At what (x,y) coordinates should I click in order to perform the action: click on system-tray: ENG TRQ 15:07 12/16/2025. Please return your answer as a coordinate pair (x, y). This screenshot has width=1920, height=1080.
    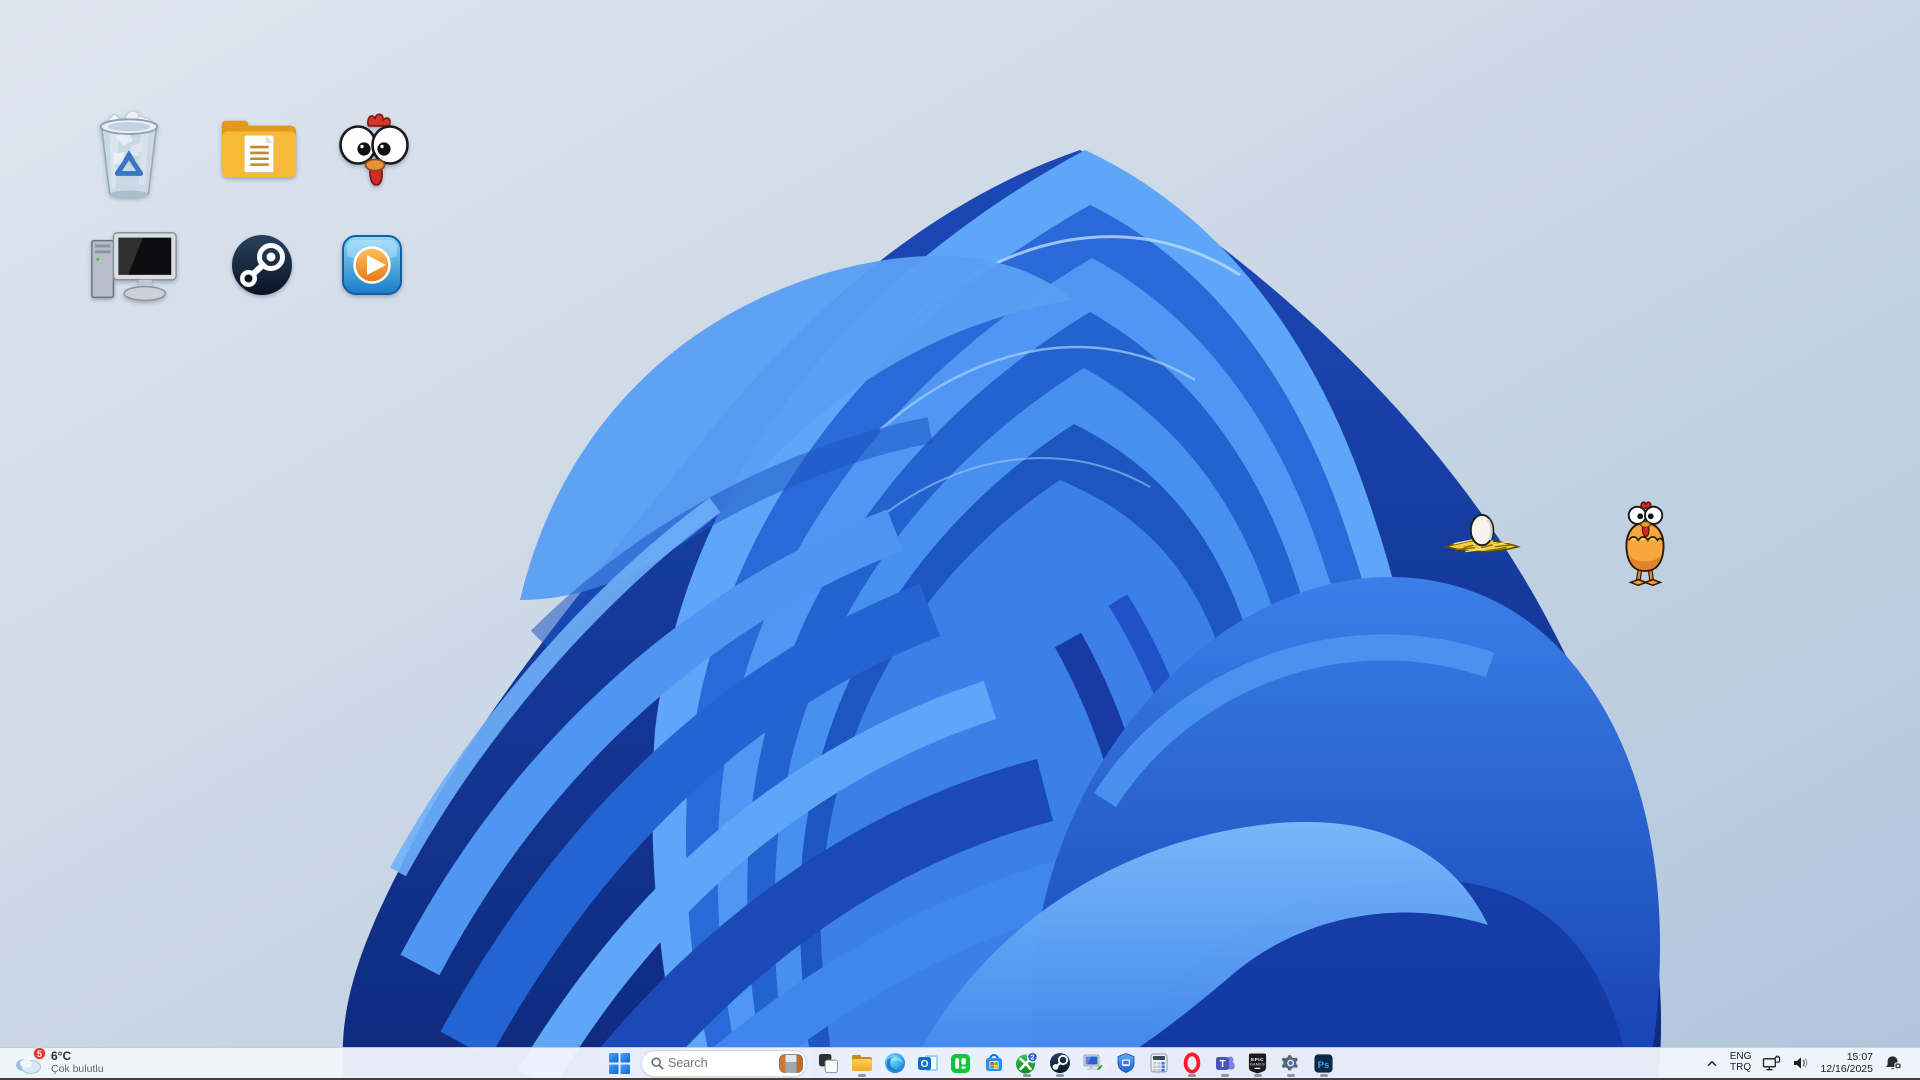
    Looking at the image, I should click on (1808, 1063).